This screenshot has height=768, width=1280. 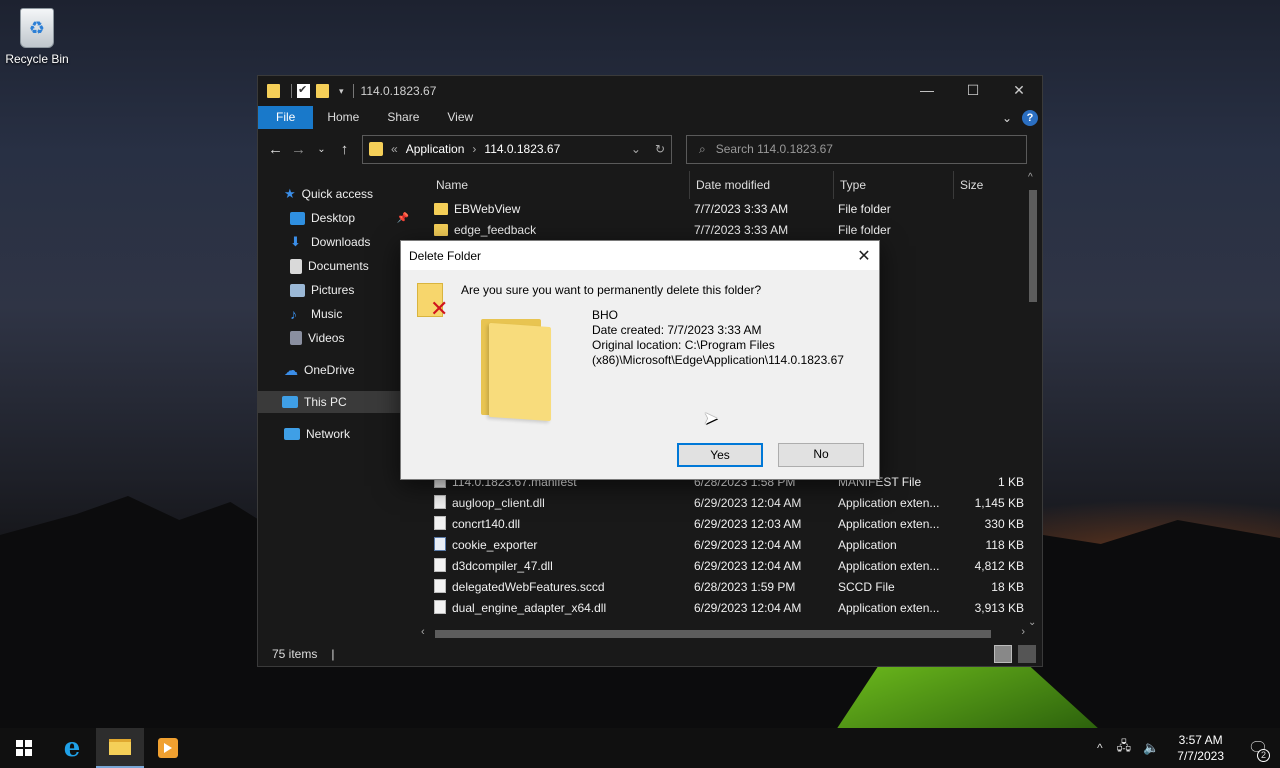 I want to click on details-view-icon, so click(x=1003, y=654).